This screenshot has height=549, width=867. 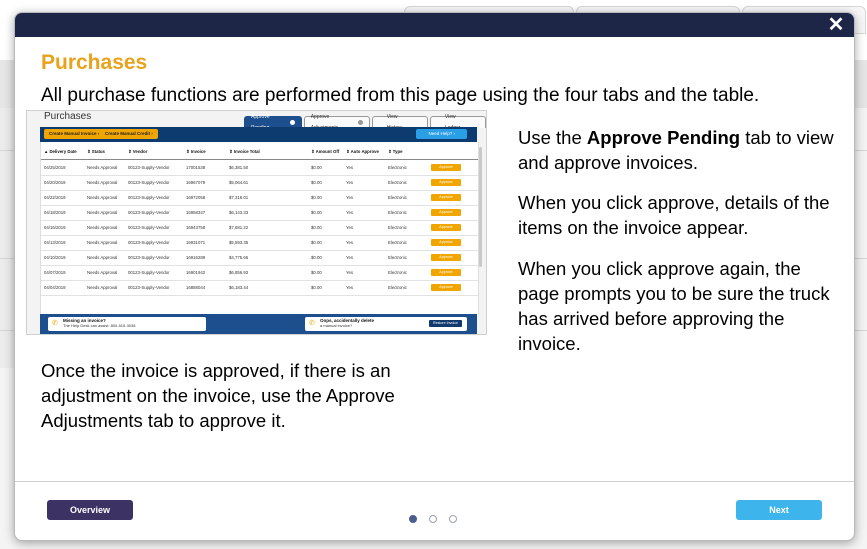 What do you see at coordinates (196, 257) in the screenshot?
I see `table-cell: 16916289` at bounding box center [196, 257].